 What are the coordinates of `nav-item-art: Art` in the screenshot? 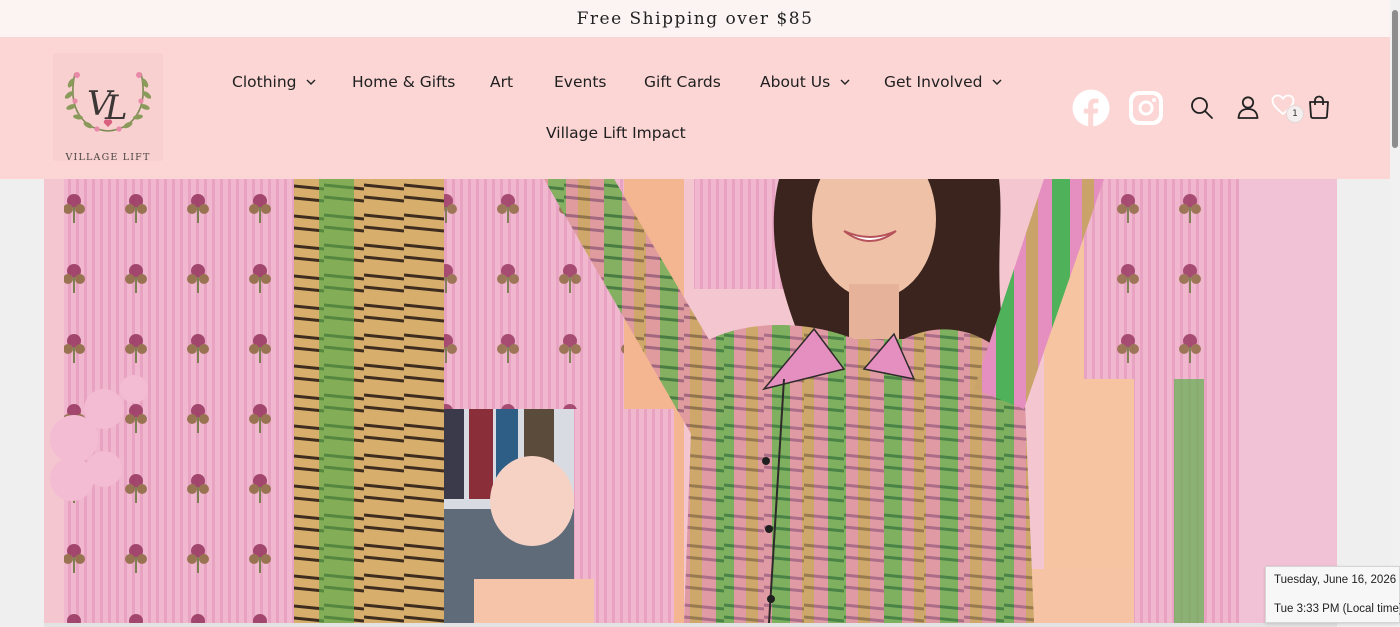 It's located at (501, 82).